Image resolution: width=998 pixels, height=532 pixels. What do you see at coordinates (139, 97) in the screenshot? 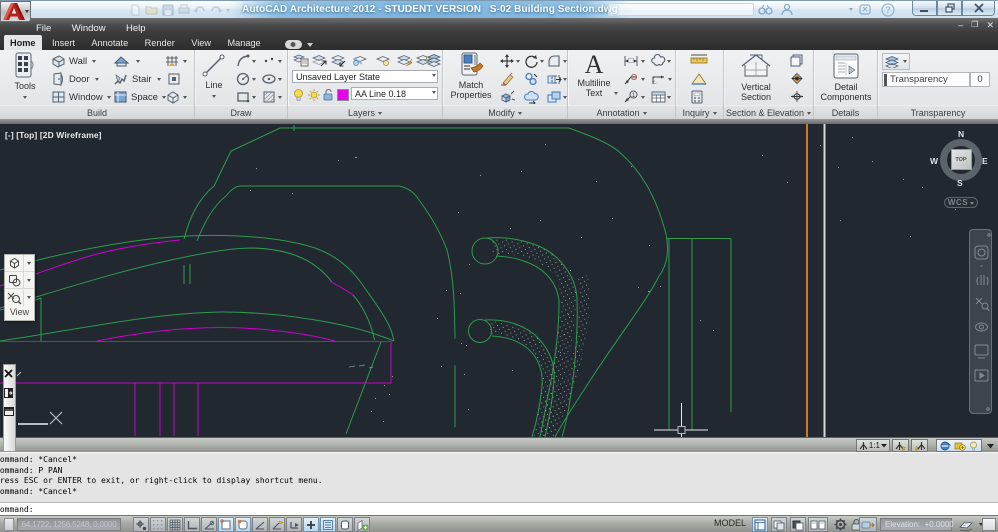
I see `space-button: Space` at bounding box center [139, 97].